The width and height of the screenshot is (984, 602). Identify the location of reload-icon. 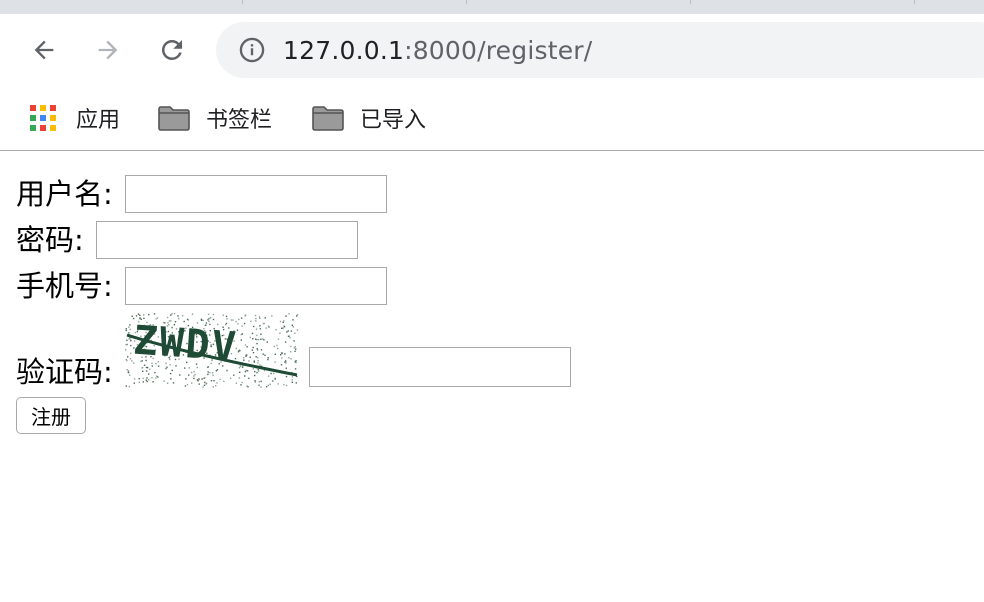
(171, 49).